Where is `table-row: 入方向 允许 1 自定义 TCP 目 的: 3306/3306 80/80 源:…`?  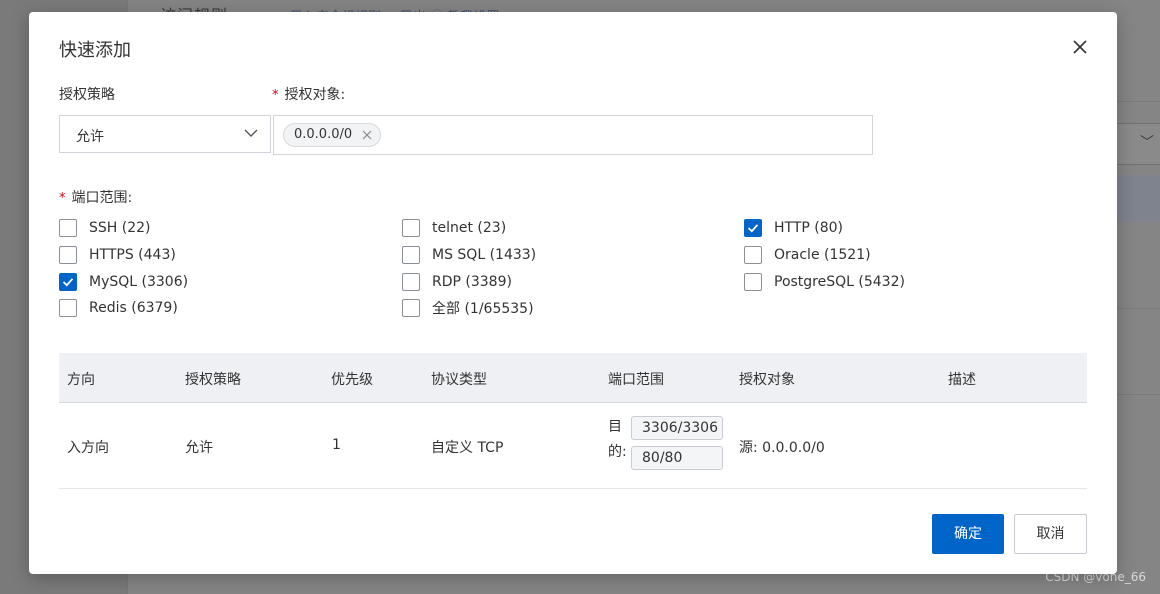
table-row: 入方向 允许 1 自定义 TCP 目 的: 3306/3306 80/80 源:… is located at coordinates (573, 446).